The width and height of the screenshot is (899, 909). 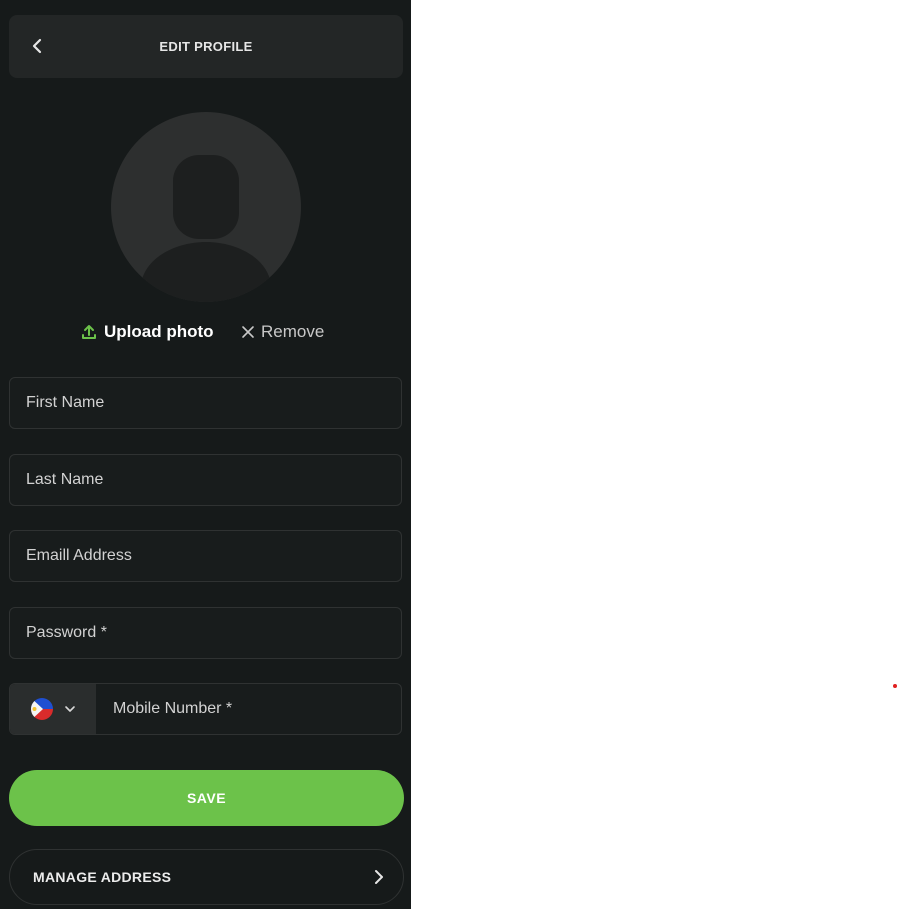 What do you see at coordinates (293, 331) in the screenshot?
I see `remove-photo-label: Remove` at bounding box center [293, 331].